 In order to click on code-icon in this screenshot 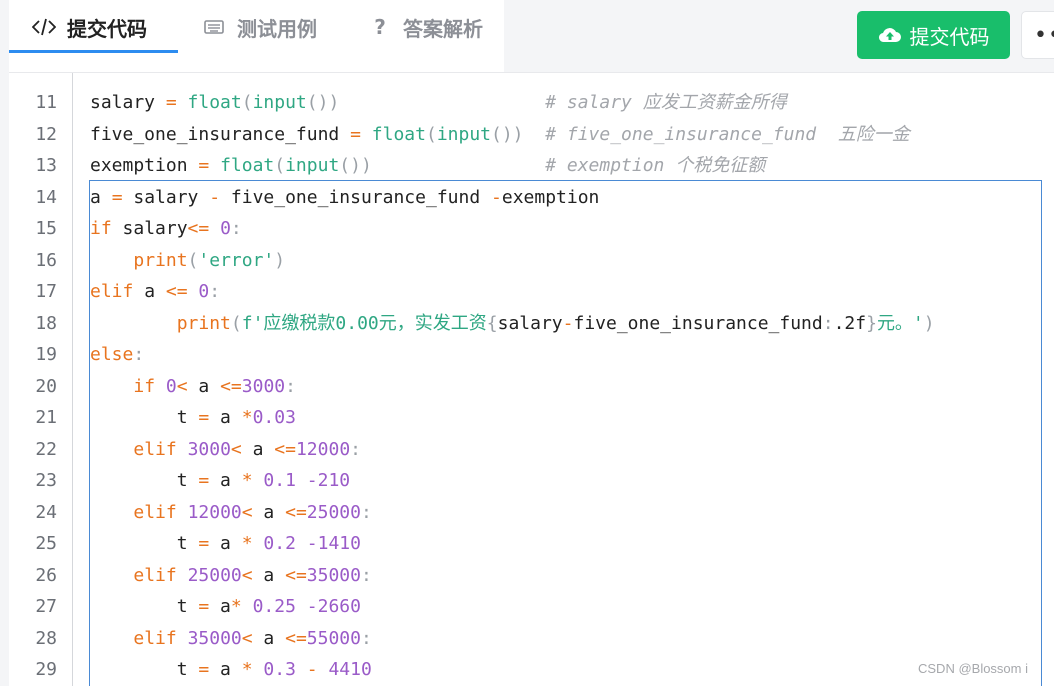, I will do `click(44, 27)`.